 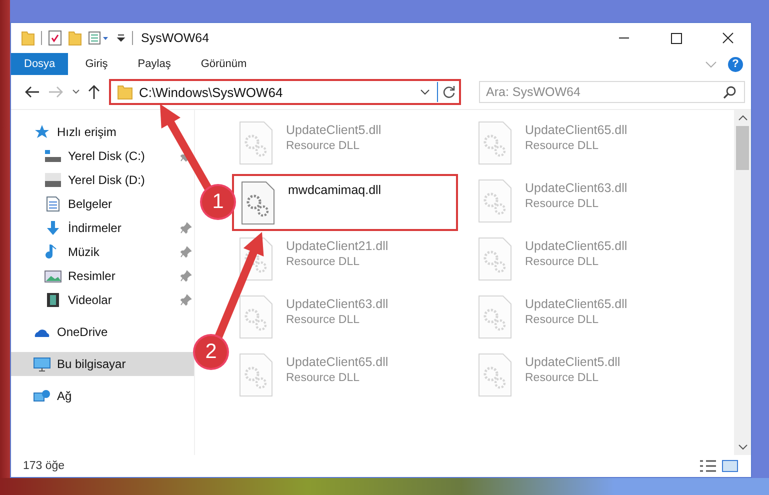 I want to click on checklist-icon, so click(x=55, y=38).